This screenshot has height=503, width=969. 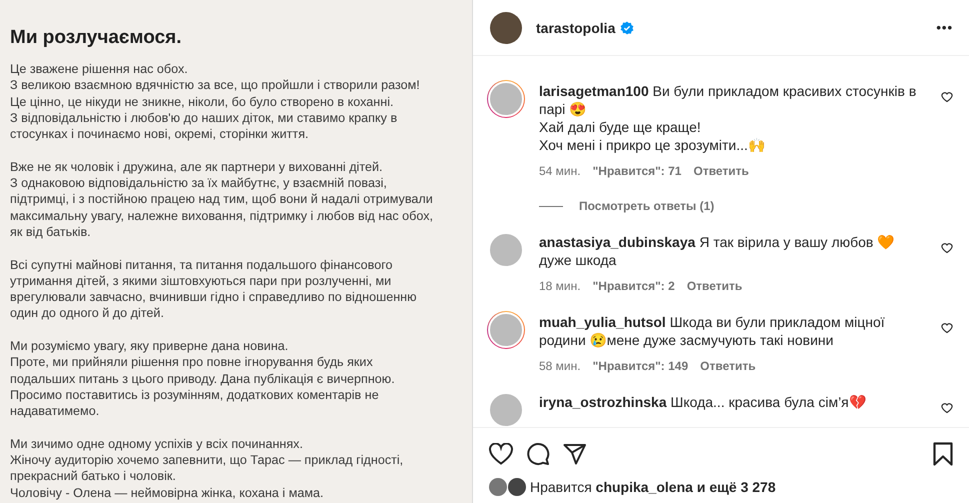 What do you see at coordinates (560, 366) in the screenshot?
I see `comment-time: 58 мин.` at bounding box center [560, 366].